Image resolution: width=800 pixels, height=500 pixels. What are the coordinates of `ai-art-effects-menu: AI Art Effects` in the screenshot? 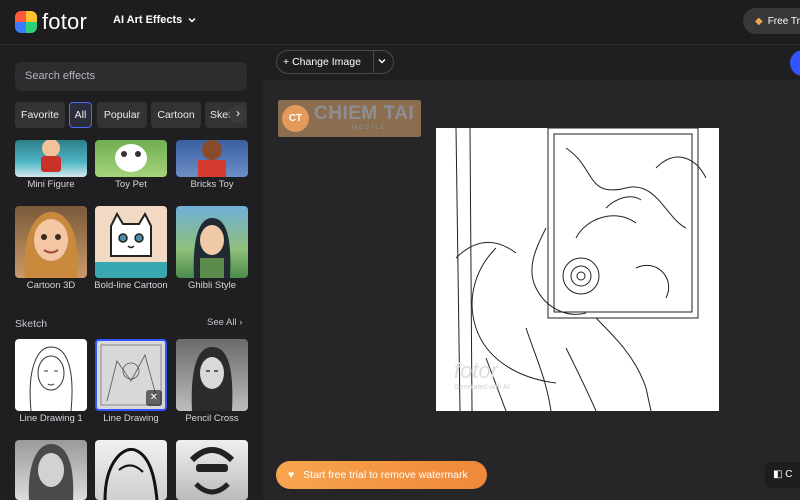 It's located at (155, 20).